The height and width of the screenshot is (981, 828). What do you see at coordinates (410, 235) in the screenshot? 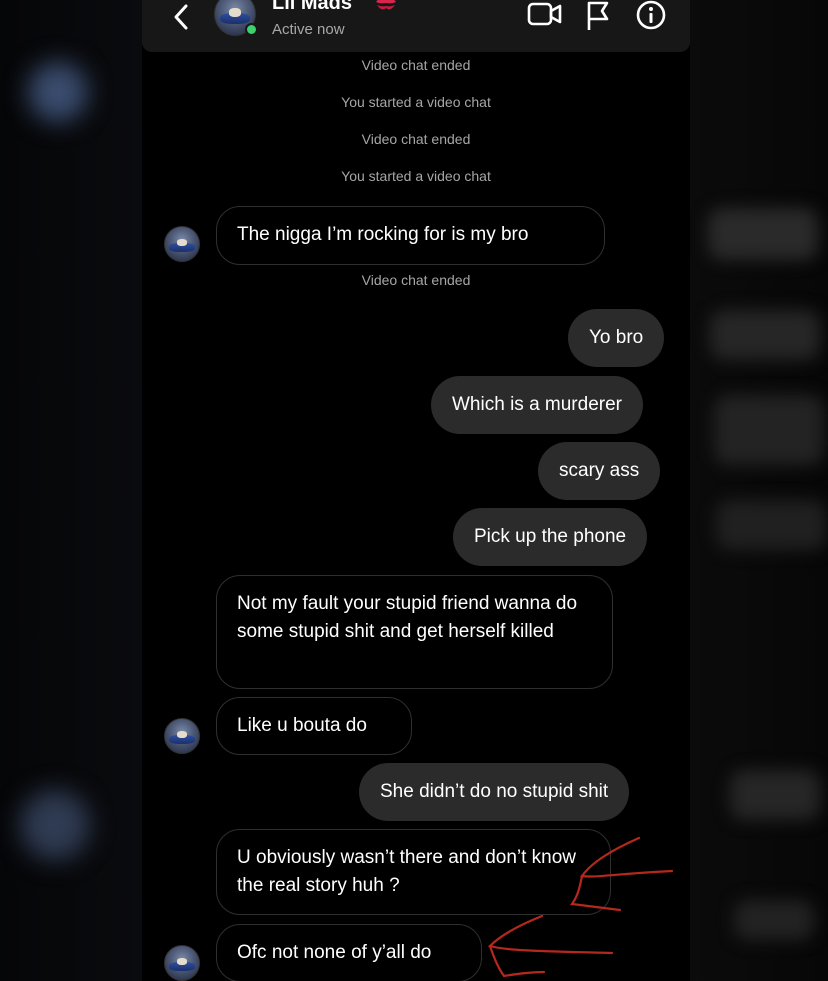
I see `incoming-message: The nigga I’m rocking for is my bro` at bounding box center [410, 235].